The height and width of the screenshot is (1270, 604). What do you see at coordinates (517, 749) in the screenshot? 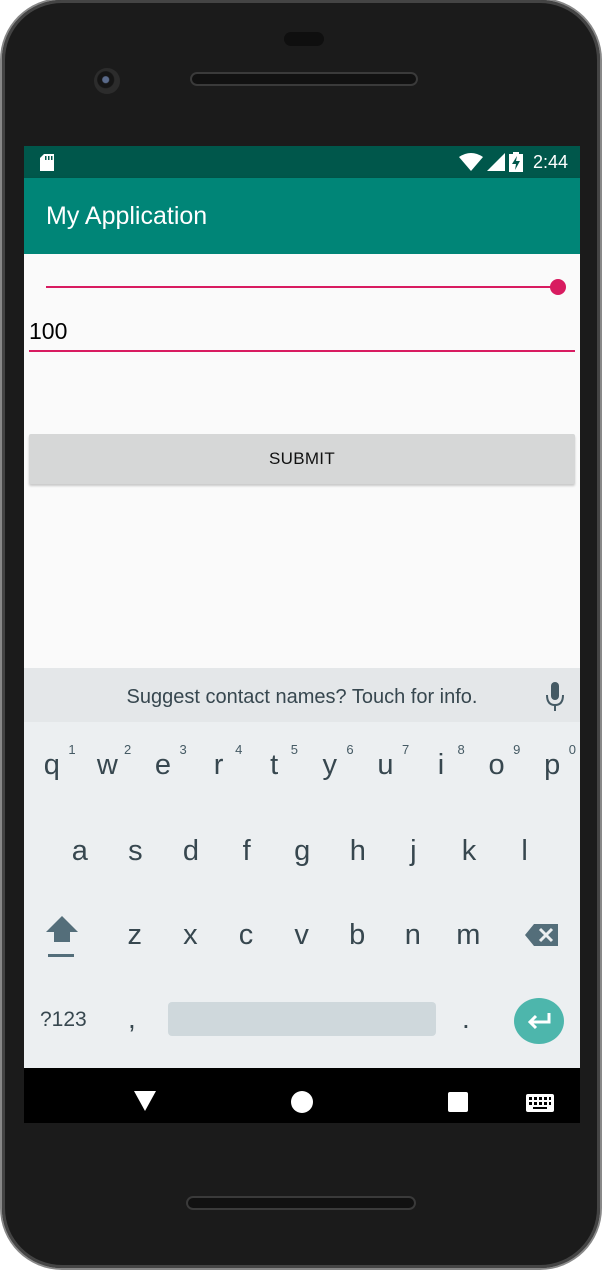
I see `key-hint: 9` at bounding box center [517, 749].